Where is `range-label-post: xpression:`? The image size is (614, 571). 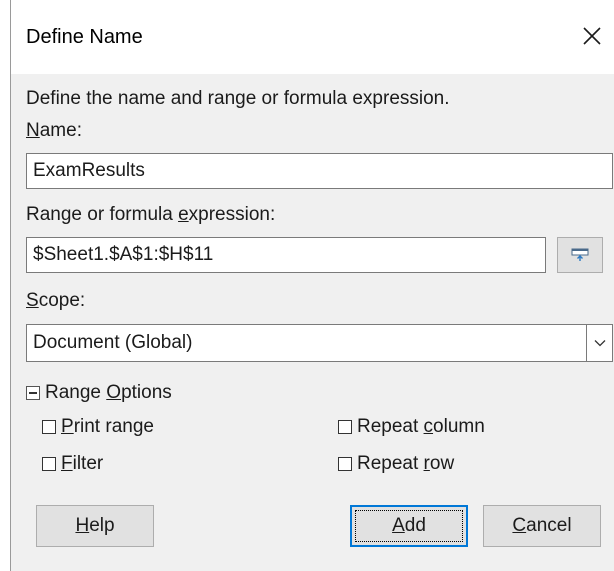 range-label-post: xpression: is located at coordinates (232, 214).